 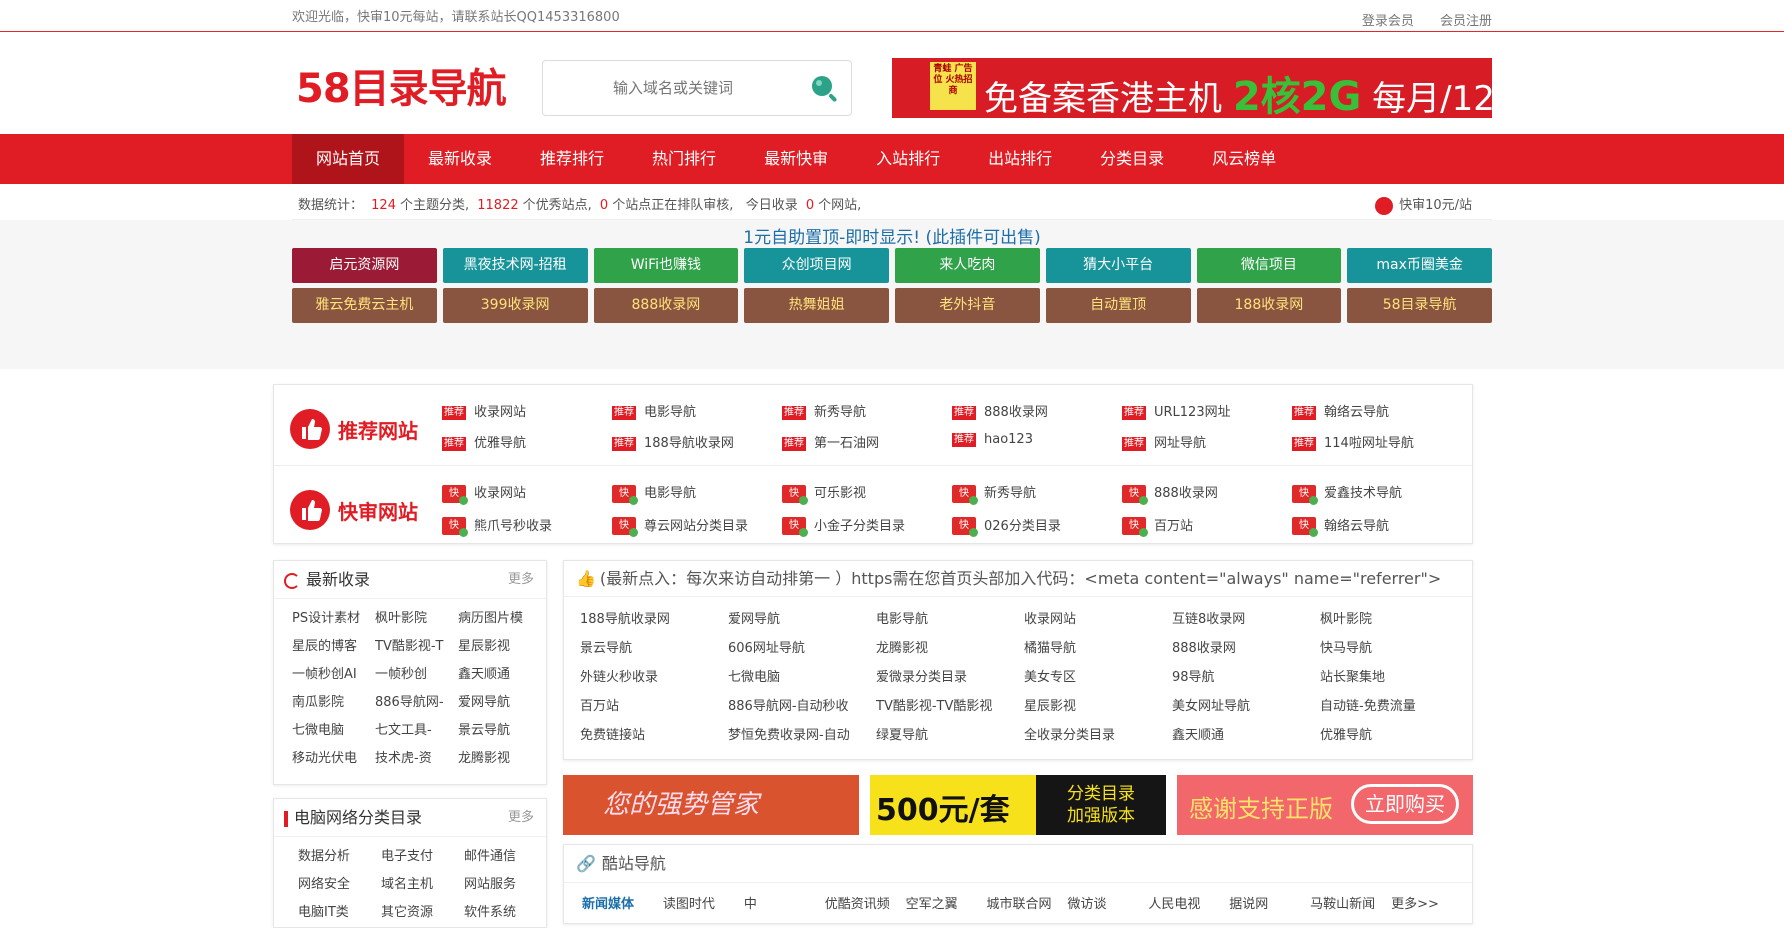 What do you see at coordinates (416, 759) in the screenshot?
I see `latest-item: 技术虎-资` at bounding box center [416, 759].